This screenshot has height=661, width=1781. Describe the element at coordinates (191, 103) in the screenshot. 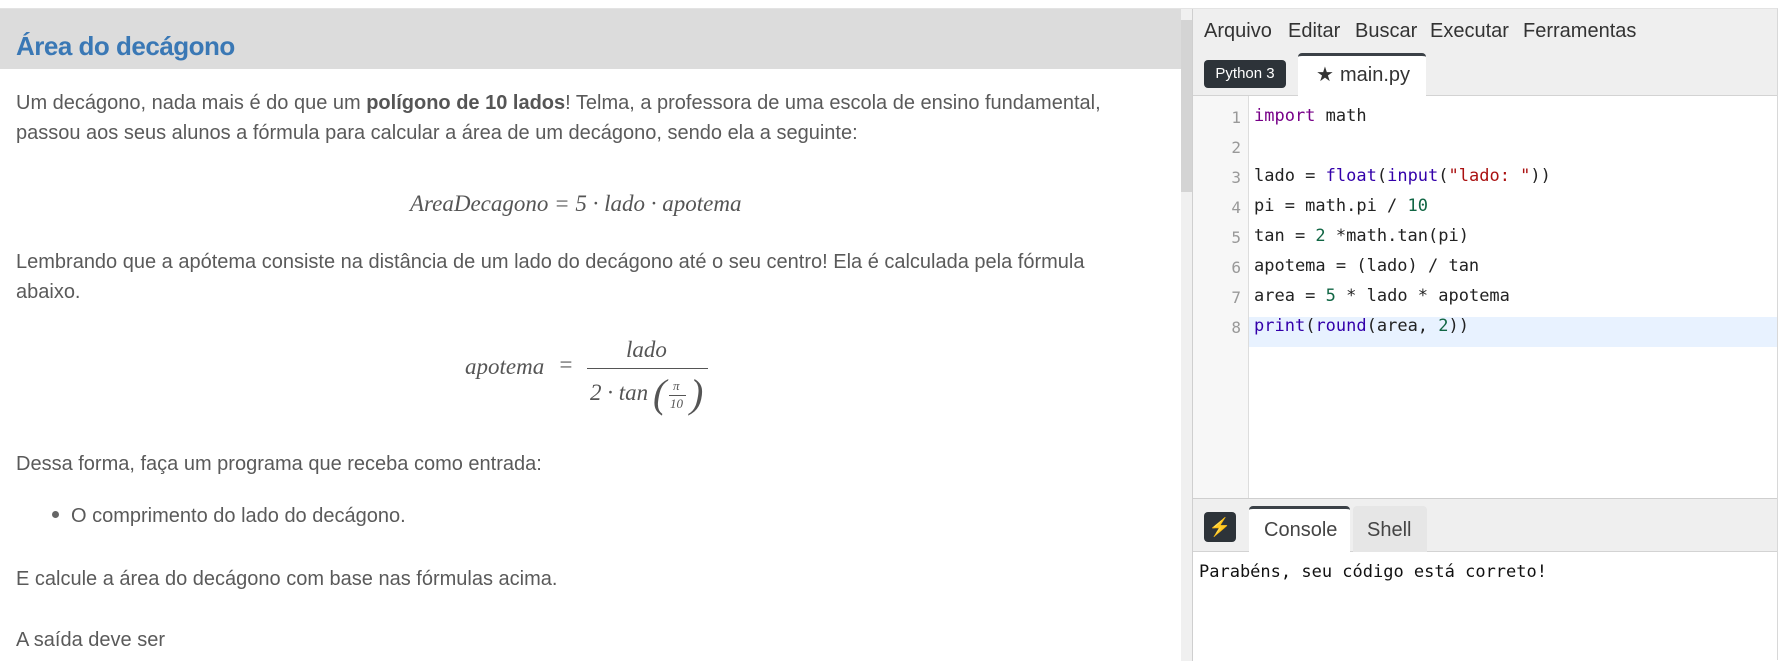

I see `text-span: Um decágono, nada mais é do que um` at that location.